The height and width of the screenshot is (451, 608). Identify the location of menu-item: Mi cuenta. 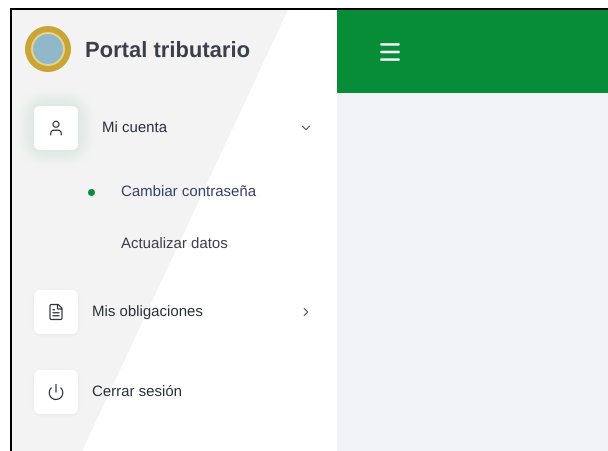
(162, 128).